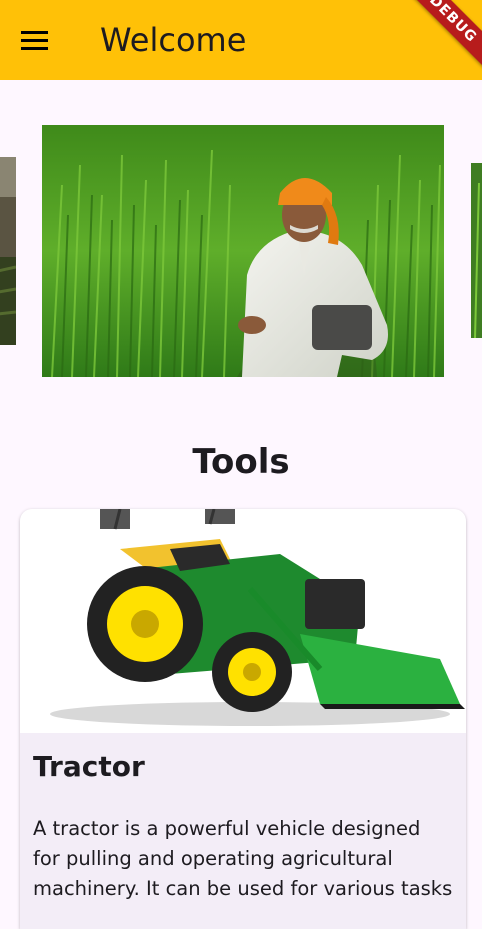 This screenshot has width=482, height=929. I want to click on app-bar: Welcome DEBUG, so click(241, 40).